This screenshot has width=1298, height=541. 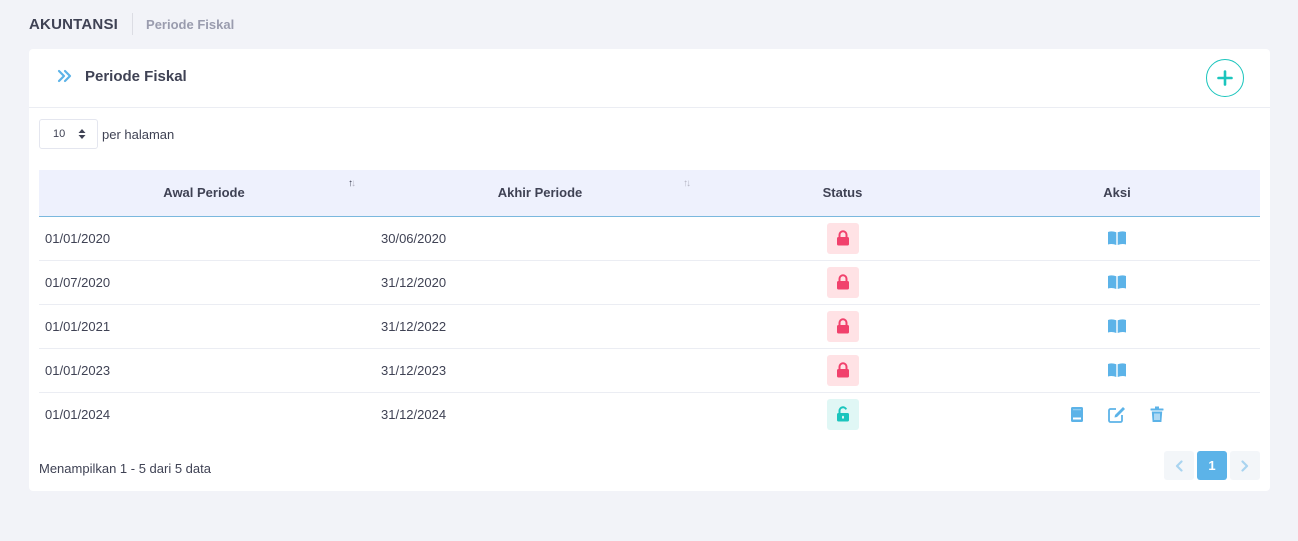 I want to click on per-page-select: 10, so click(x=68, y=134).